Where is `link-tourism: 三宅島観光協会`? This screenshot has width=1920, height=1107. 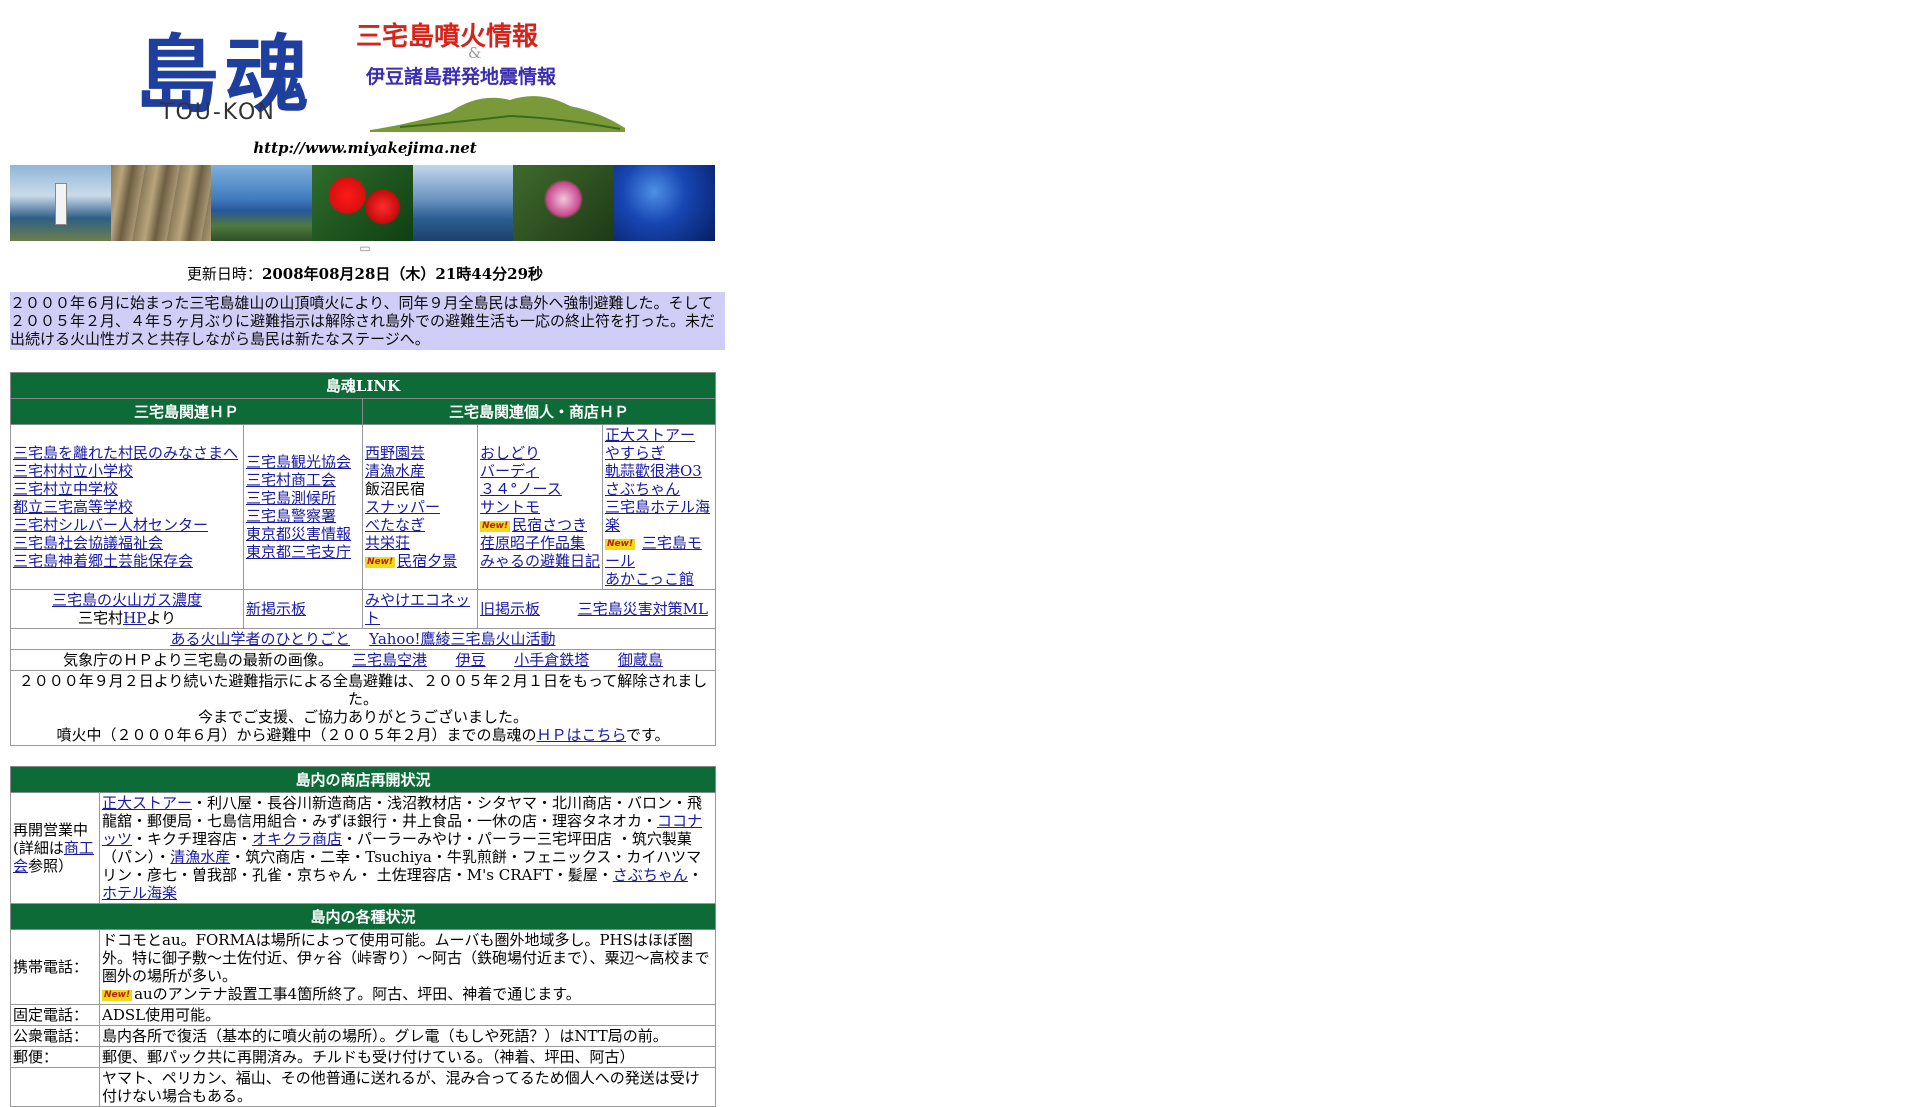 link-tourism: 三宅島観光協会 is located at coordinates (298, 462).